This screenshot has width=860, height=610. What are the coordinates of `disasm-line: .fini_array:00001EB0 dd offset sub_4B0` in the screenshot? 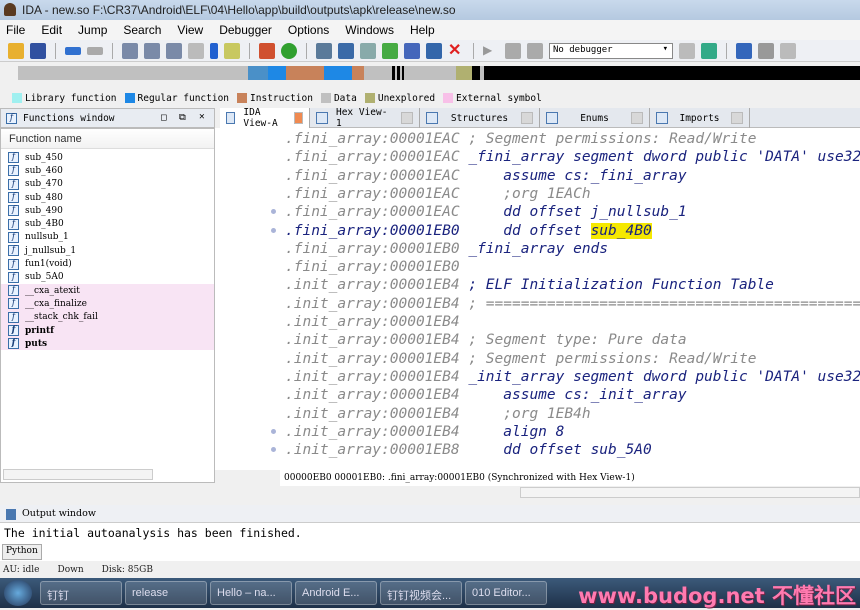 It's located at (468, 231).